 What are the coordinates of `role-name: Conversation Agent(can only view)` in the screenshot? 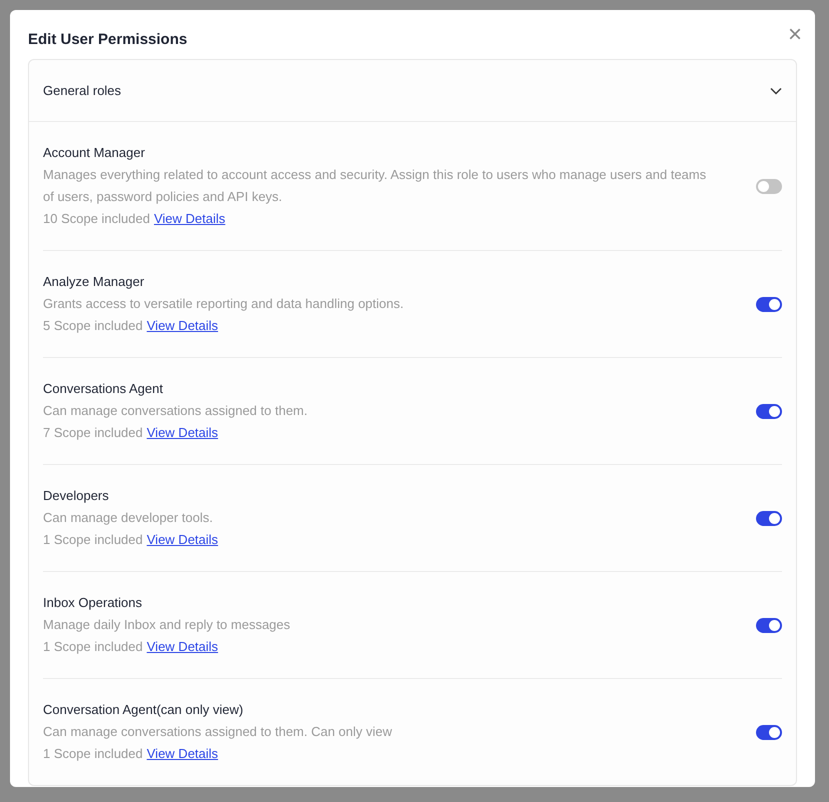 It's located at (143, 710).